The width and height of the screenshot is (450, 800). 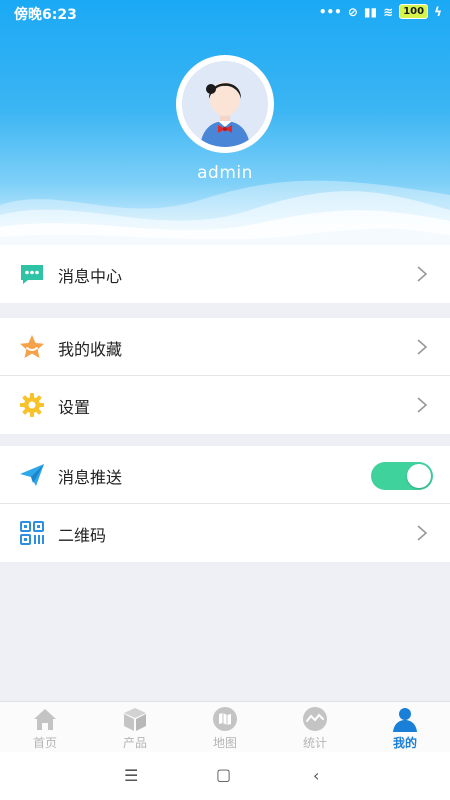 What do you see at coordinates (32, 475) in the screenshot?
I see `paper-plane-icon` at bounding box center [32, 475].